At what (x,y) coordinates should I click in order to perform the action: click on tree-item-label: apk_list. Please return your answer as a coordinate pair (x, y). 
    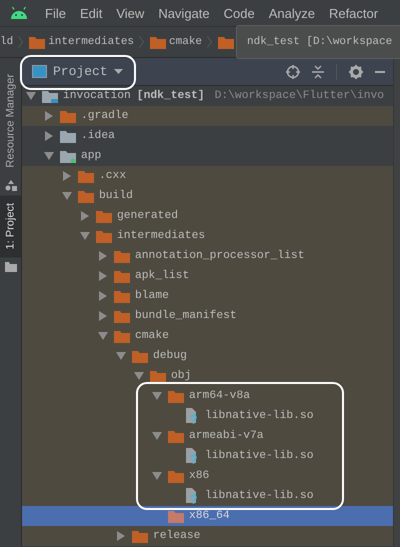
    Looking at the image, I should click on (162, 276).